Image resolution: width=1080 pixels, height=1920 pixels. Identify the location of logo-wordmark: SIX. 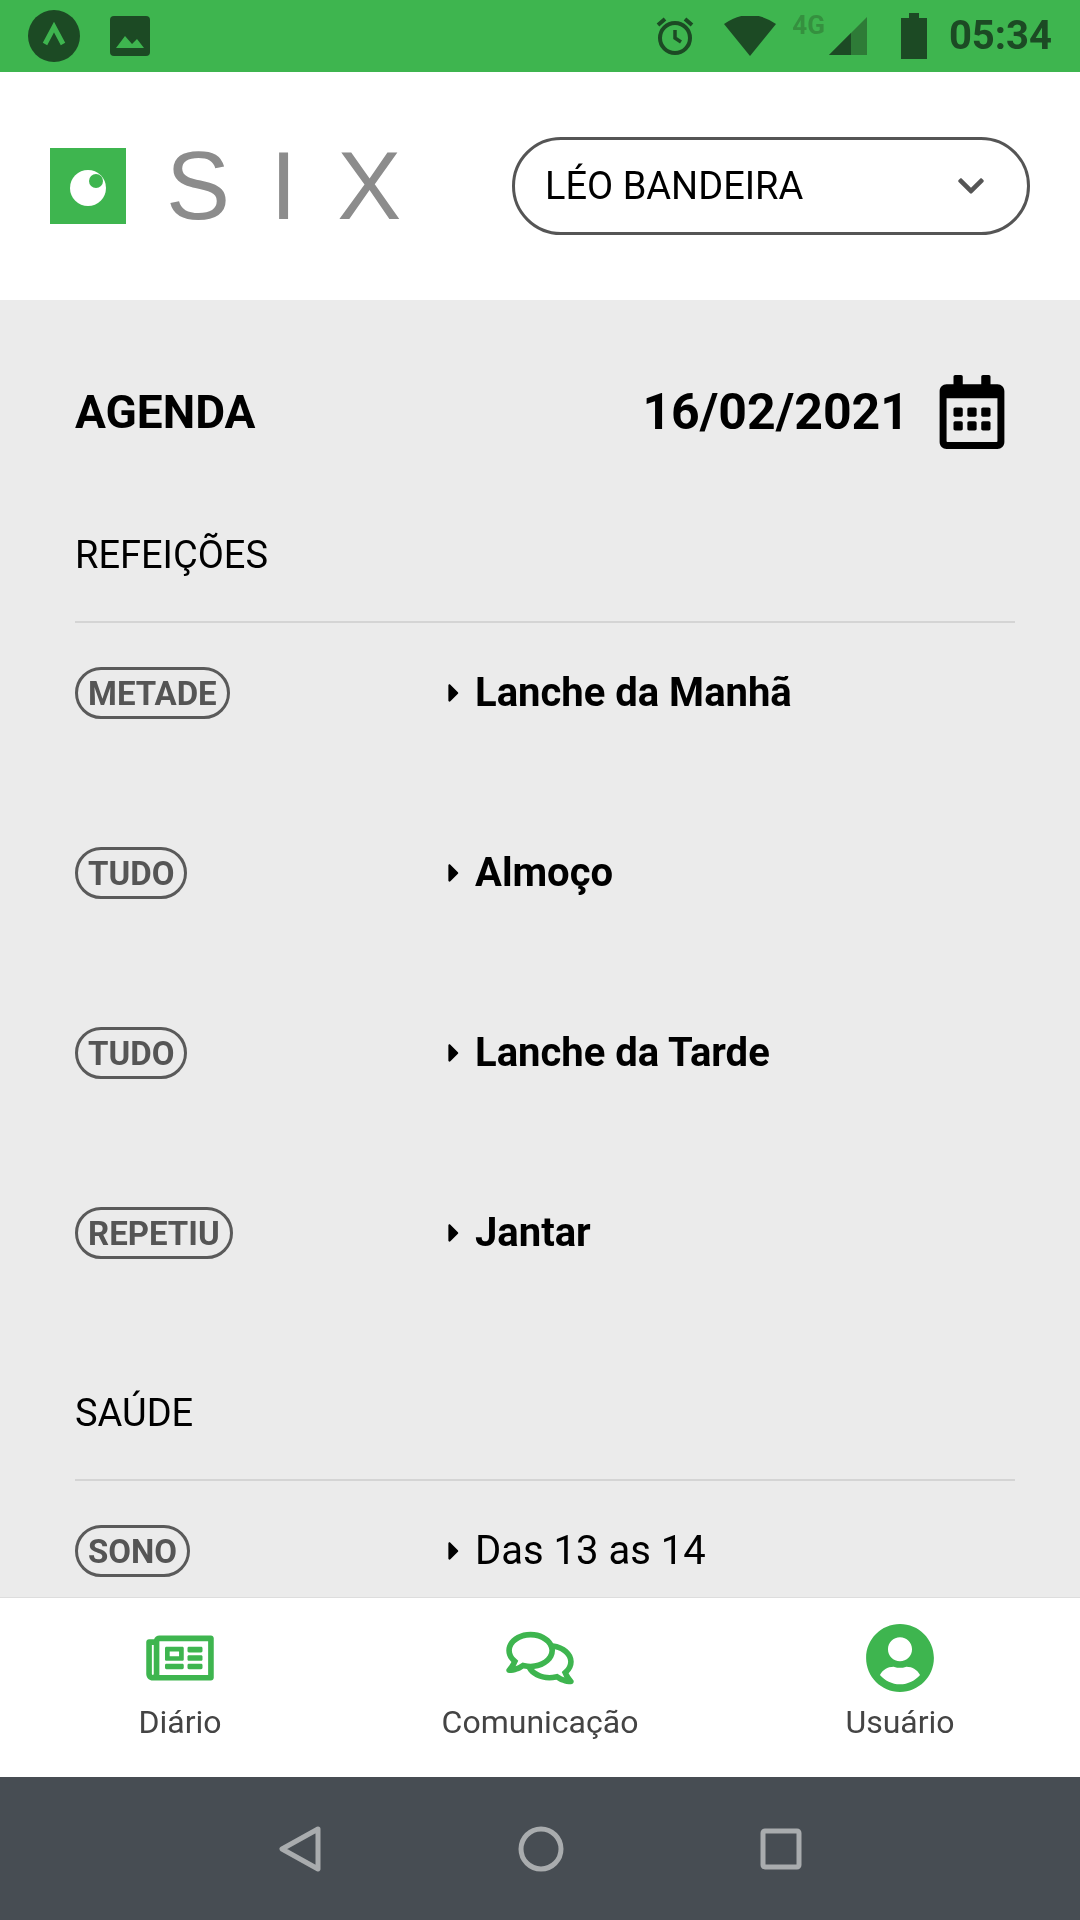
(304, 186).